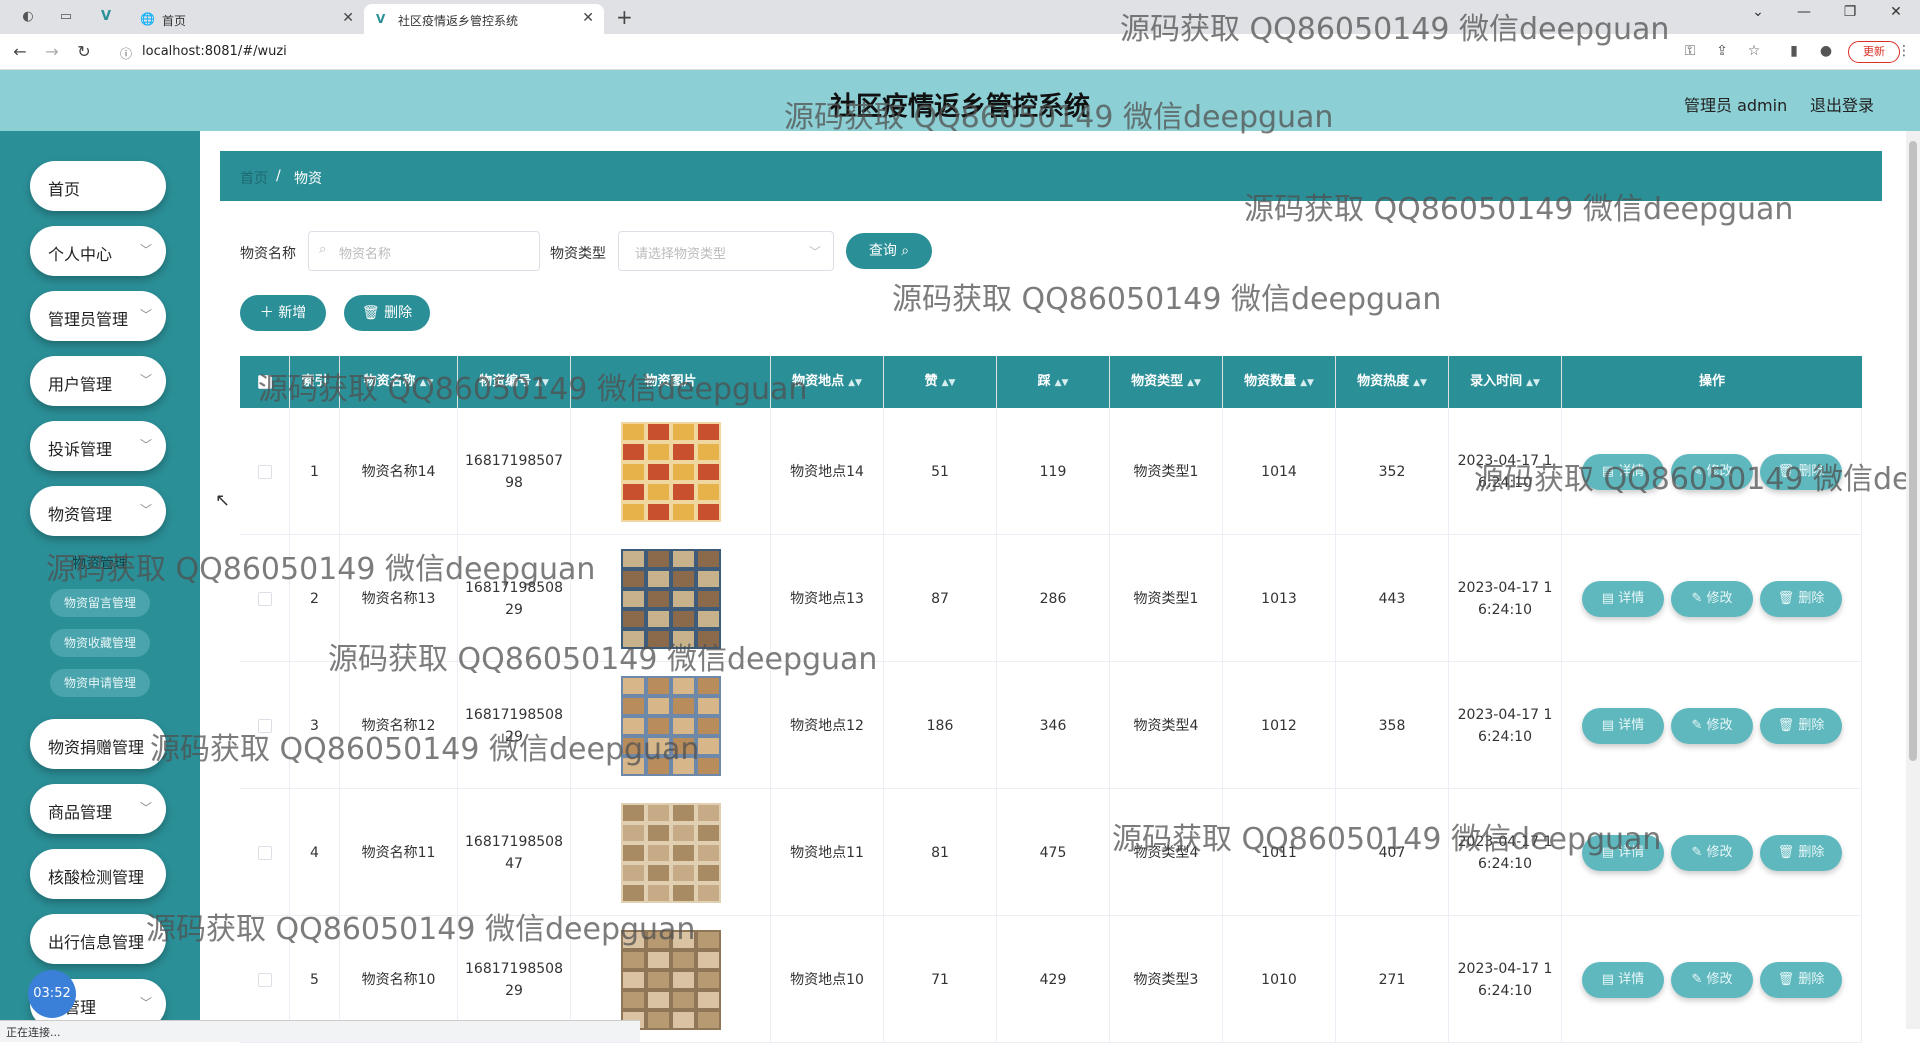 The image size is (1920, 1043). Describe the element at coordinates (84, 51) in the screenshot. I see `reload-icon: ↻` at that location.